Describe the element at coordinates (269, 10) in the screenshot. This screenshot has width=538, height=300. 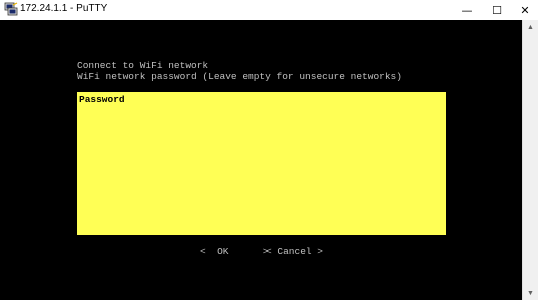
I see `window-titlebar: 172.24.1.1 - PuTTY — ☐ ✕` at that location.